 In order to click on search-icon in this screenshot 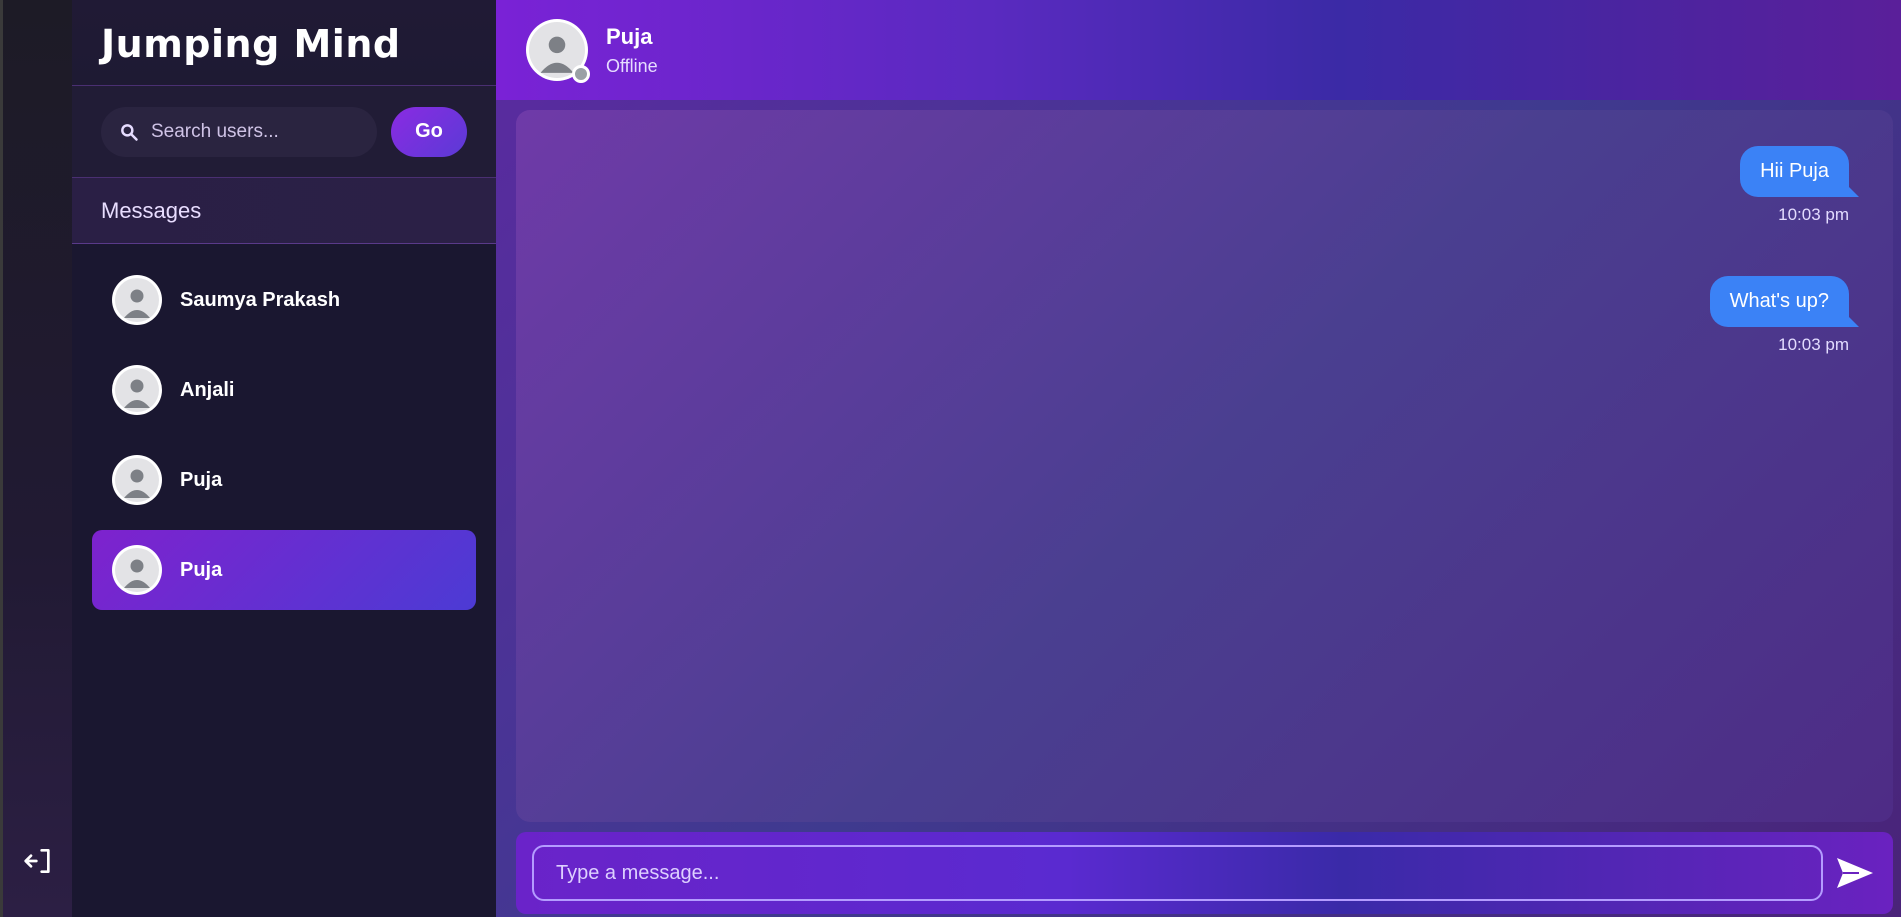, I will do `click(129, 132)`.